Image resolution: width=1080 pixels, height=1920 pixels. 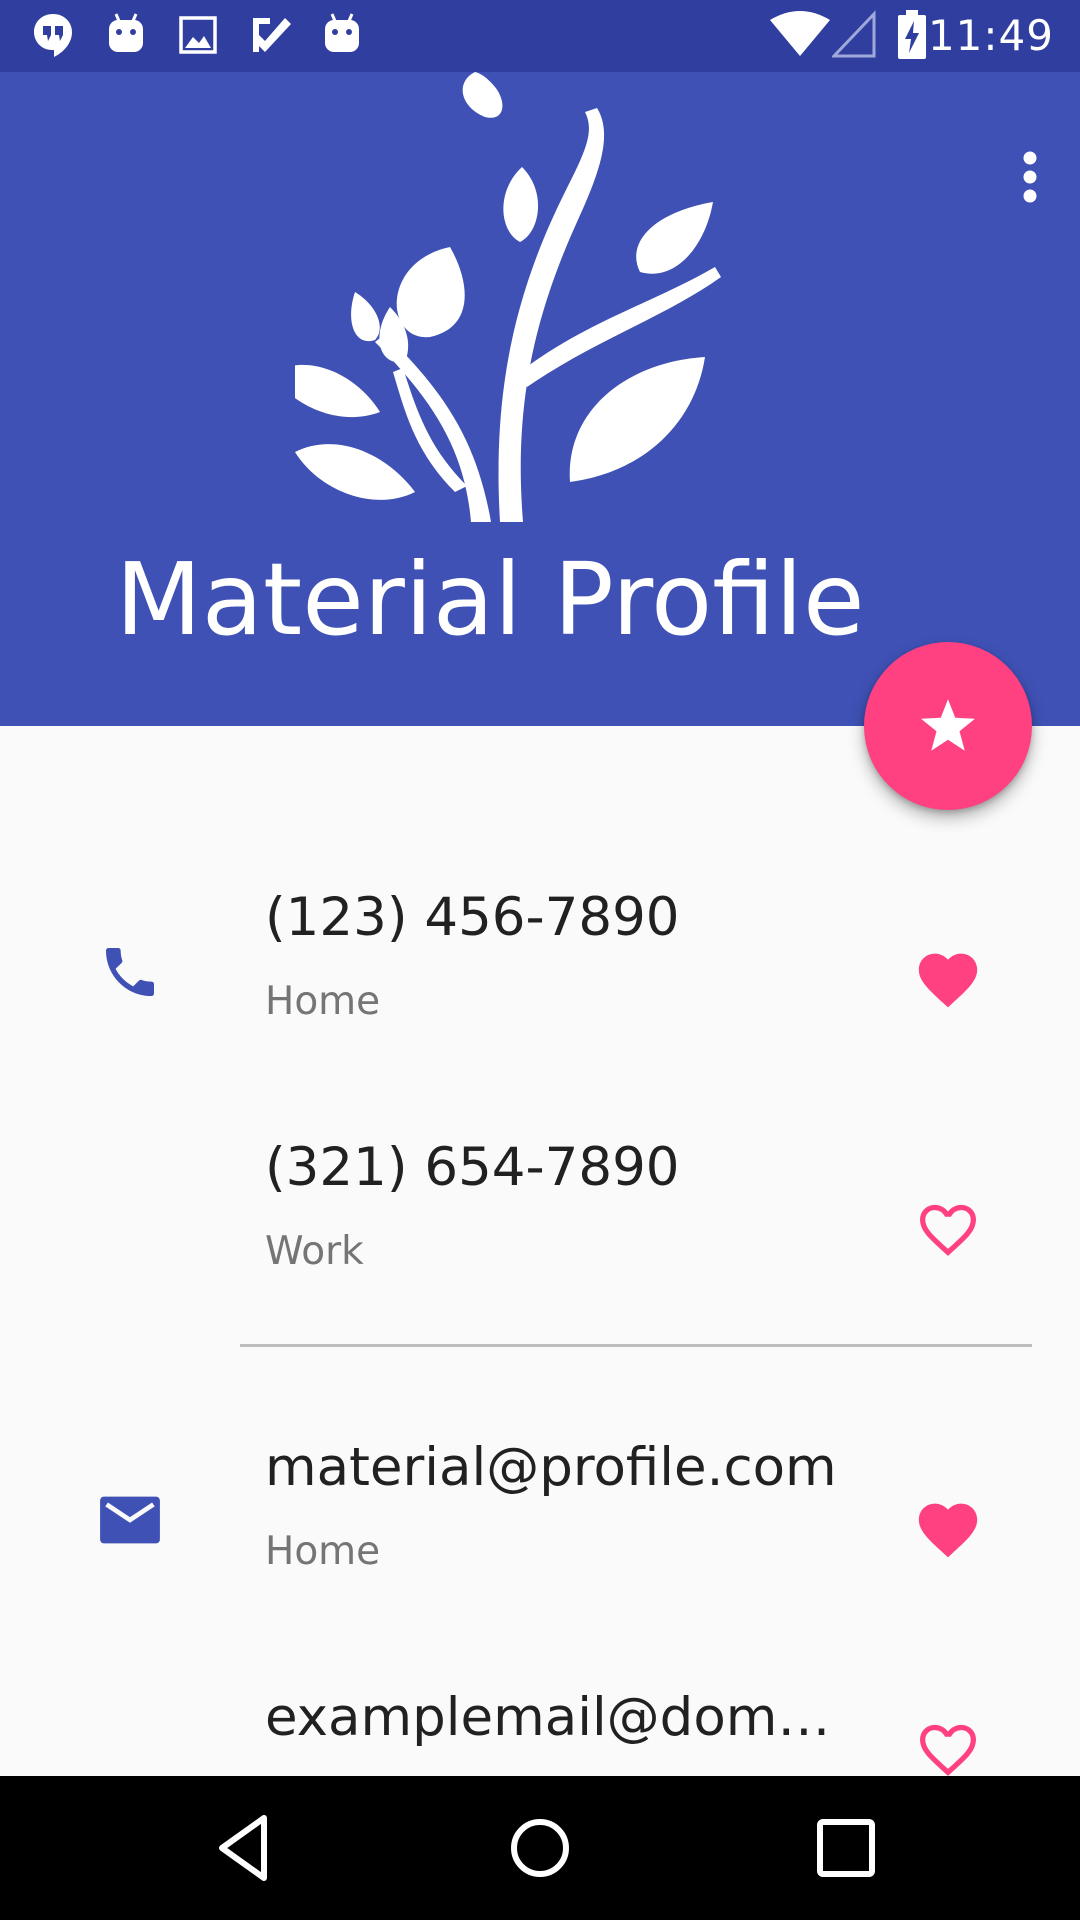 What do you see at coordinates (244, 1848) in the screenshot?
I see `back-icon` at bounding box center [244, 1848].